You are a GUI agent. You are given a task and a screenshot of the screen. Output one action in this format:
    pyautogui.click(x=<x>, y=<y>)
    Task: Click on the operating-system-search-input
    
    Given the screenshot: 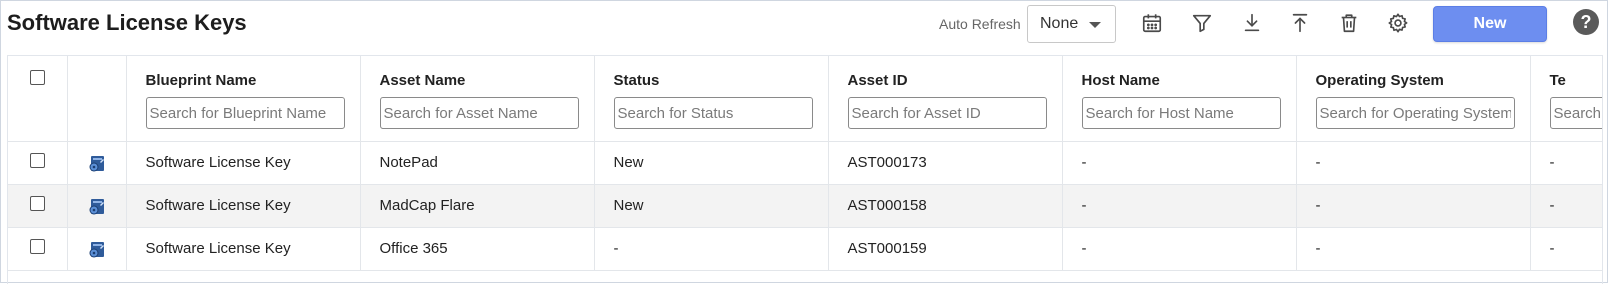 What is the action you would take?
    pyautogui.click(x=1415, y=113)
    